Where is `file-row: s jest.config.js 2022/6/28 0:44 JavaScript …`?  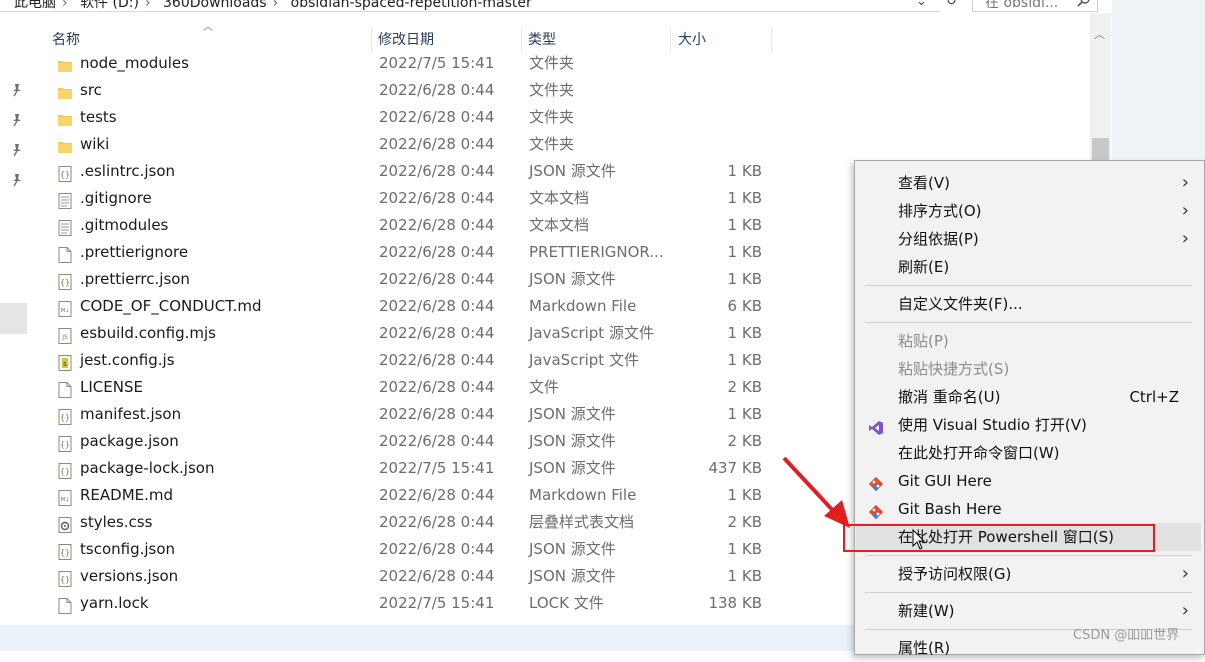
file-row: s jest.config.js 2022/6/28 0:44 JavaScript … is located at coordinates (412, 360).